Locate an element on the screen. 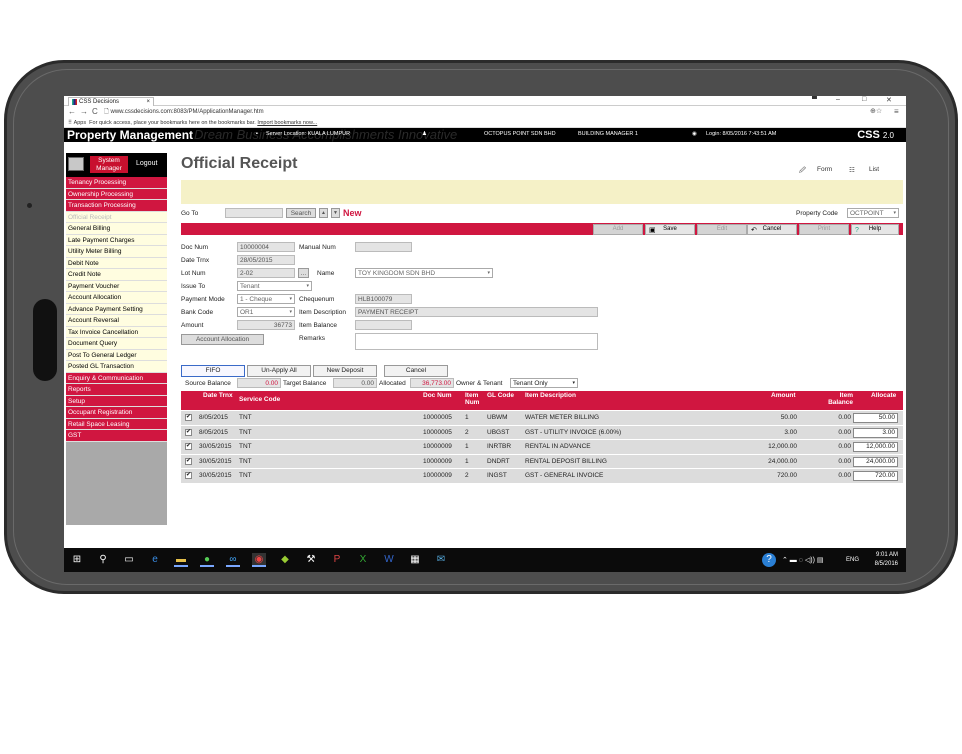  zoom-icon: ⊕☆ is located at coordinates (876, 111).